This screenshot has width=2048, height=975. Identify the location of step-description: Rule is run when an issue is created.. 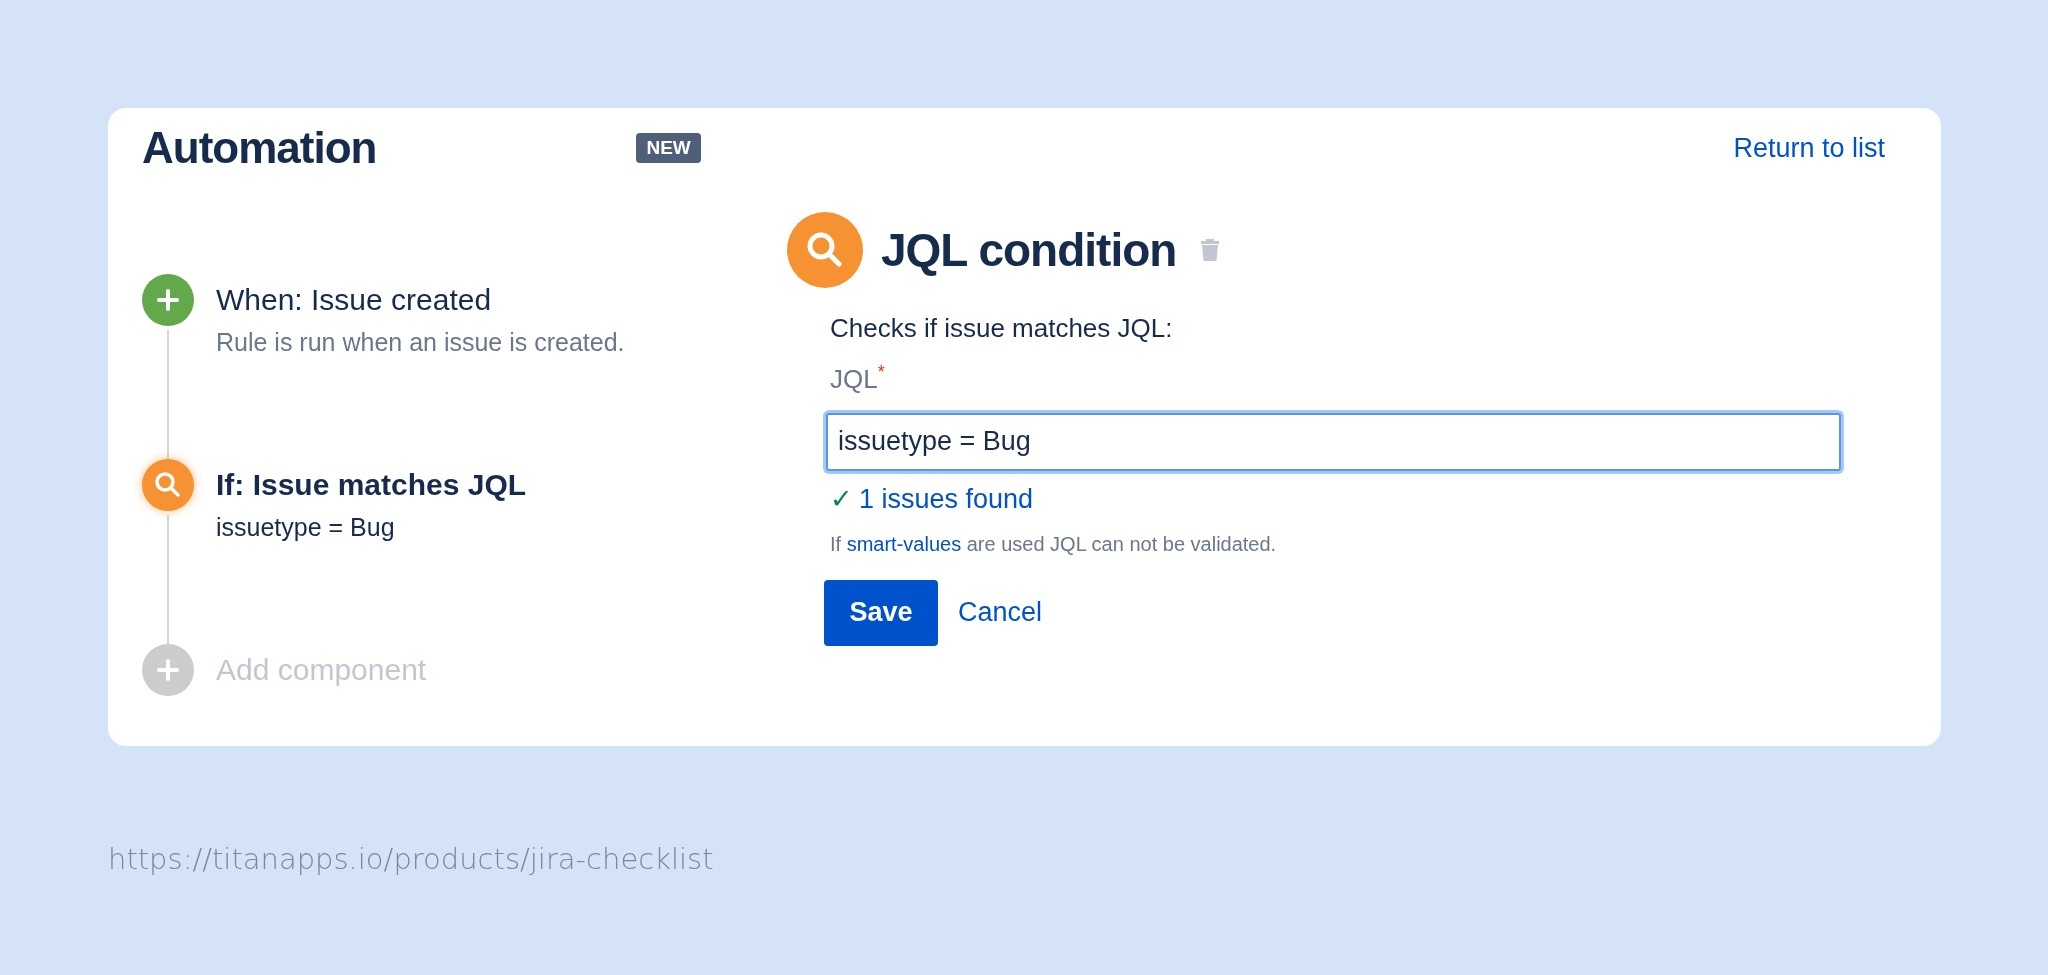
(420, 342).